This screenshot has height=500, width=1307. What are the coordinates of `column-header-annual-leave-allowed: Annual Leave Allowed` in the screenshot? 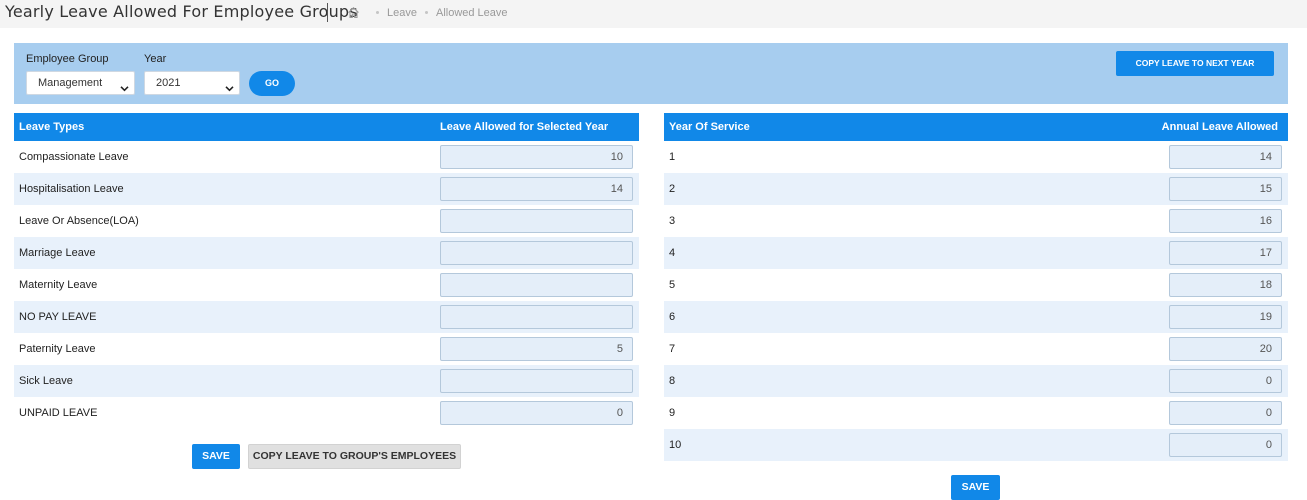 It's located at (1219, 127).